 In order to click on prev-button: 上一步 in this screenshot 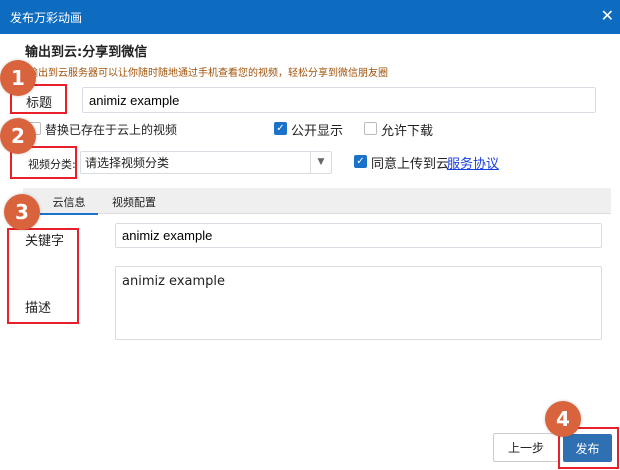, I will do `click(526, 447)`.